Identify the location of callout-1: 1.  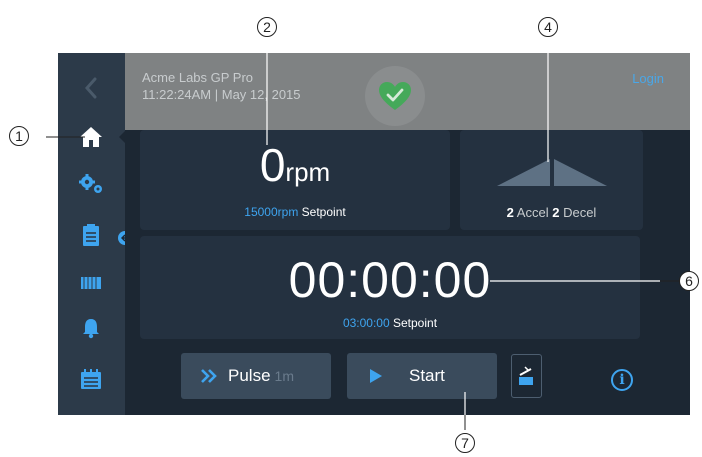
(19, 136).